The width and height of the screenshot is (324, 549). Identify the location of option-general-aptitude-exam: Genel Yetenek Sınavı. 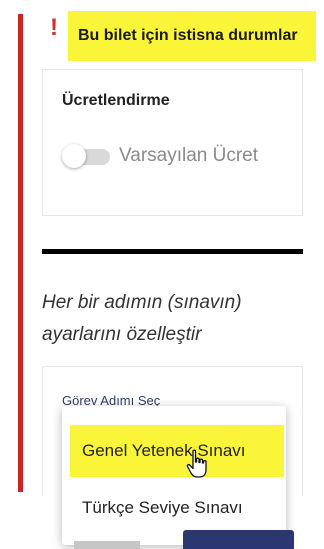
(177, 451).